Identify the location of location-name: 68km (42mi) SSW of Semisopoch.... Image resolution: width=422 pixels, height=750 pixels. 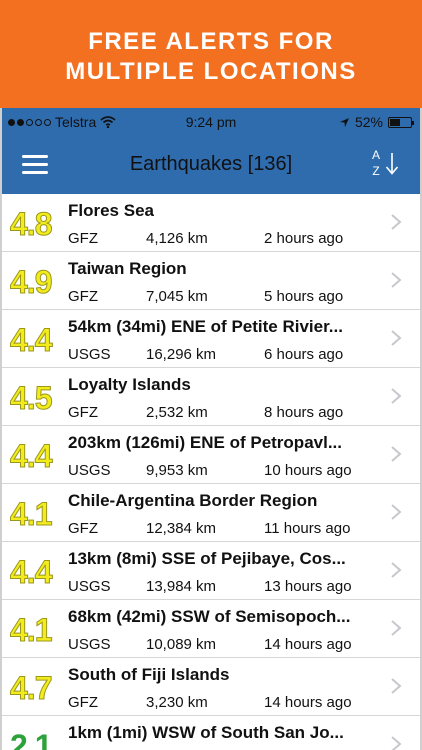
(209, 616).